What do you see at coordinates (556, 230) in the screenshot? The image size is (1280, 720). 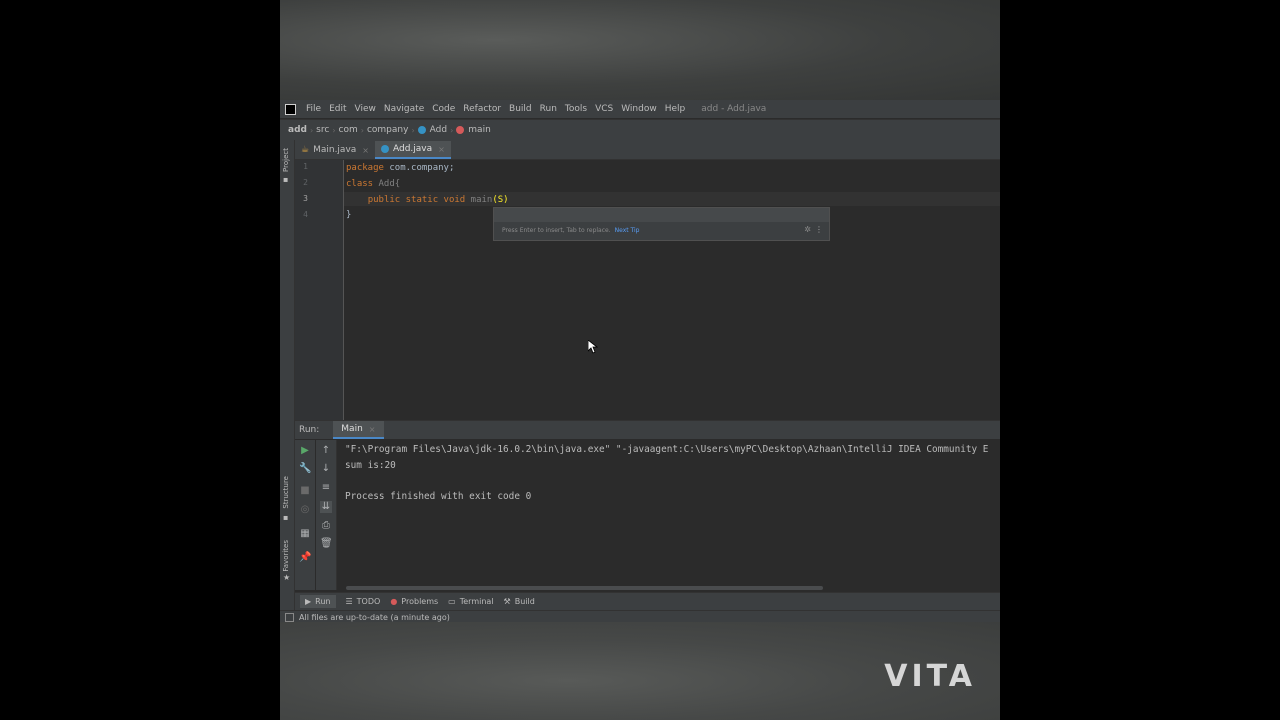 I see `hint-text: Press Enter to insert, Tab to replace.` at bounding box center [556, 230].